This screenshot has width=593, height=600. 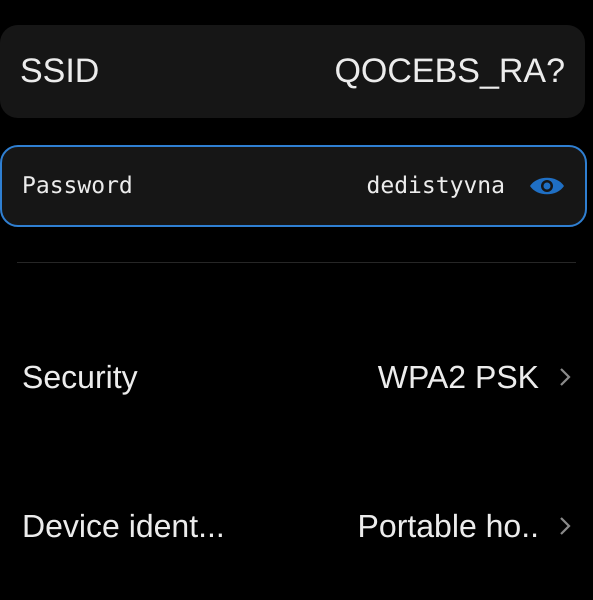 What do you see at coordinates (449, 71) in the screenshot?
I see `ssid-value: QOCEBS_RA?` at bounding box center [449, 71].